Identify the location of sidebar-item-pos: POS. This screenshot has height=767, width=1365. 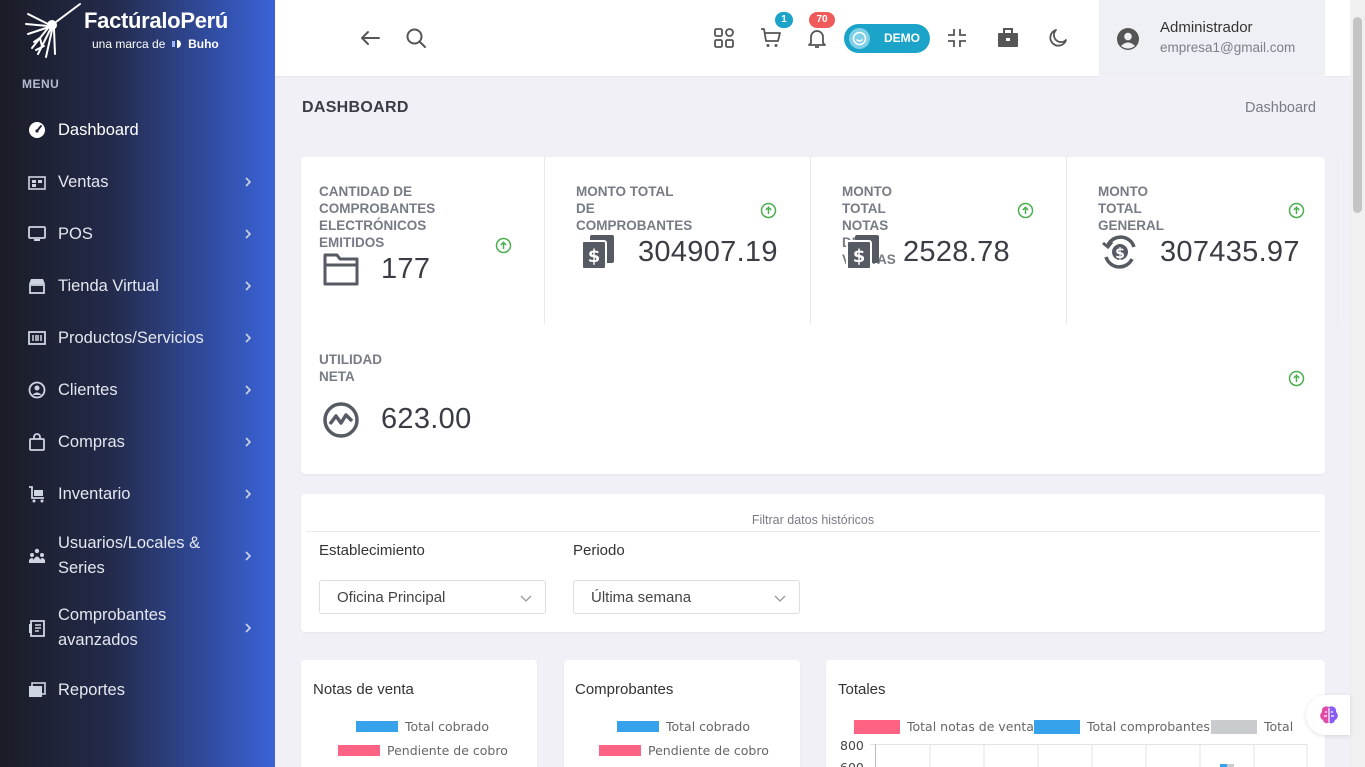
(137, 234).